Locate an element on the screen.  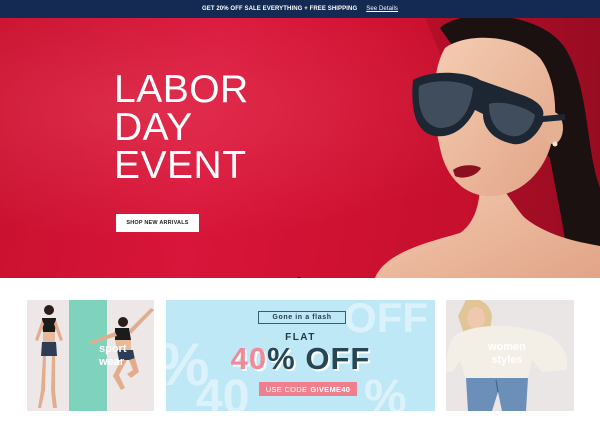
sportwear-label-line-2: wear is located at coordinates (112, 362).